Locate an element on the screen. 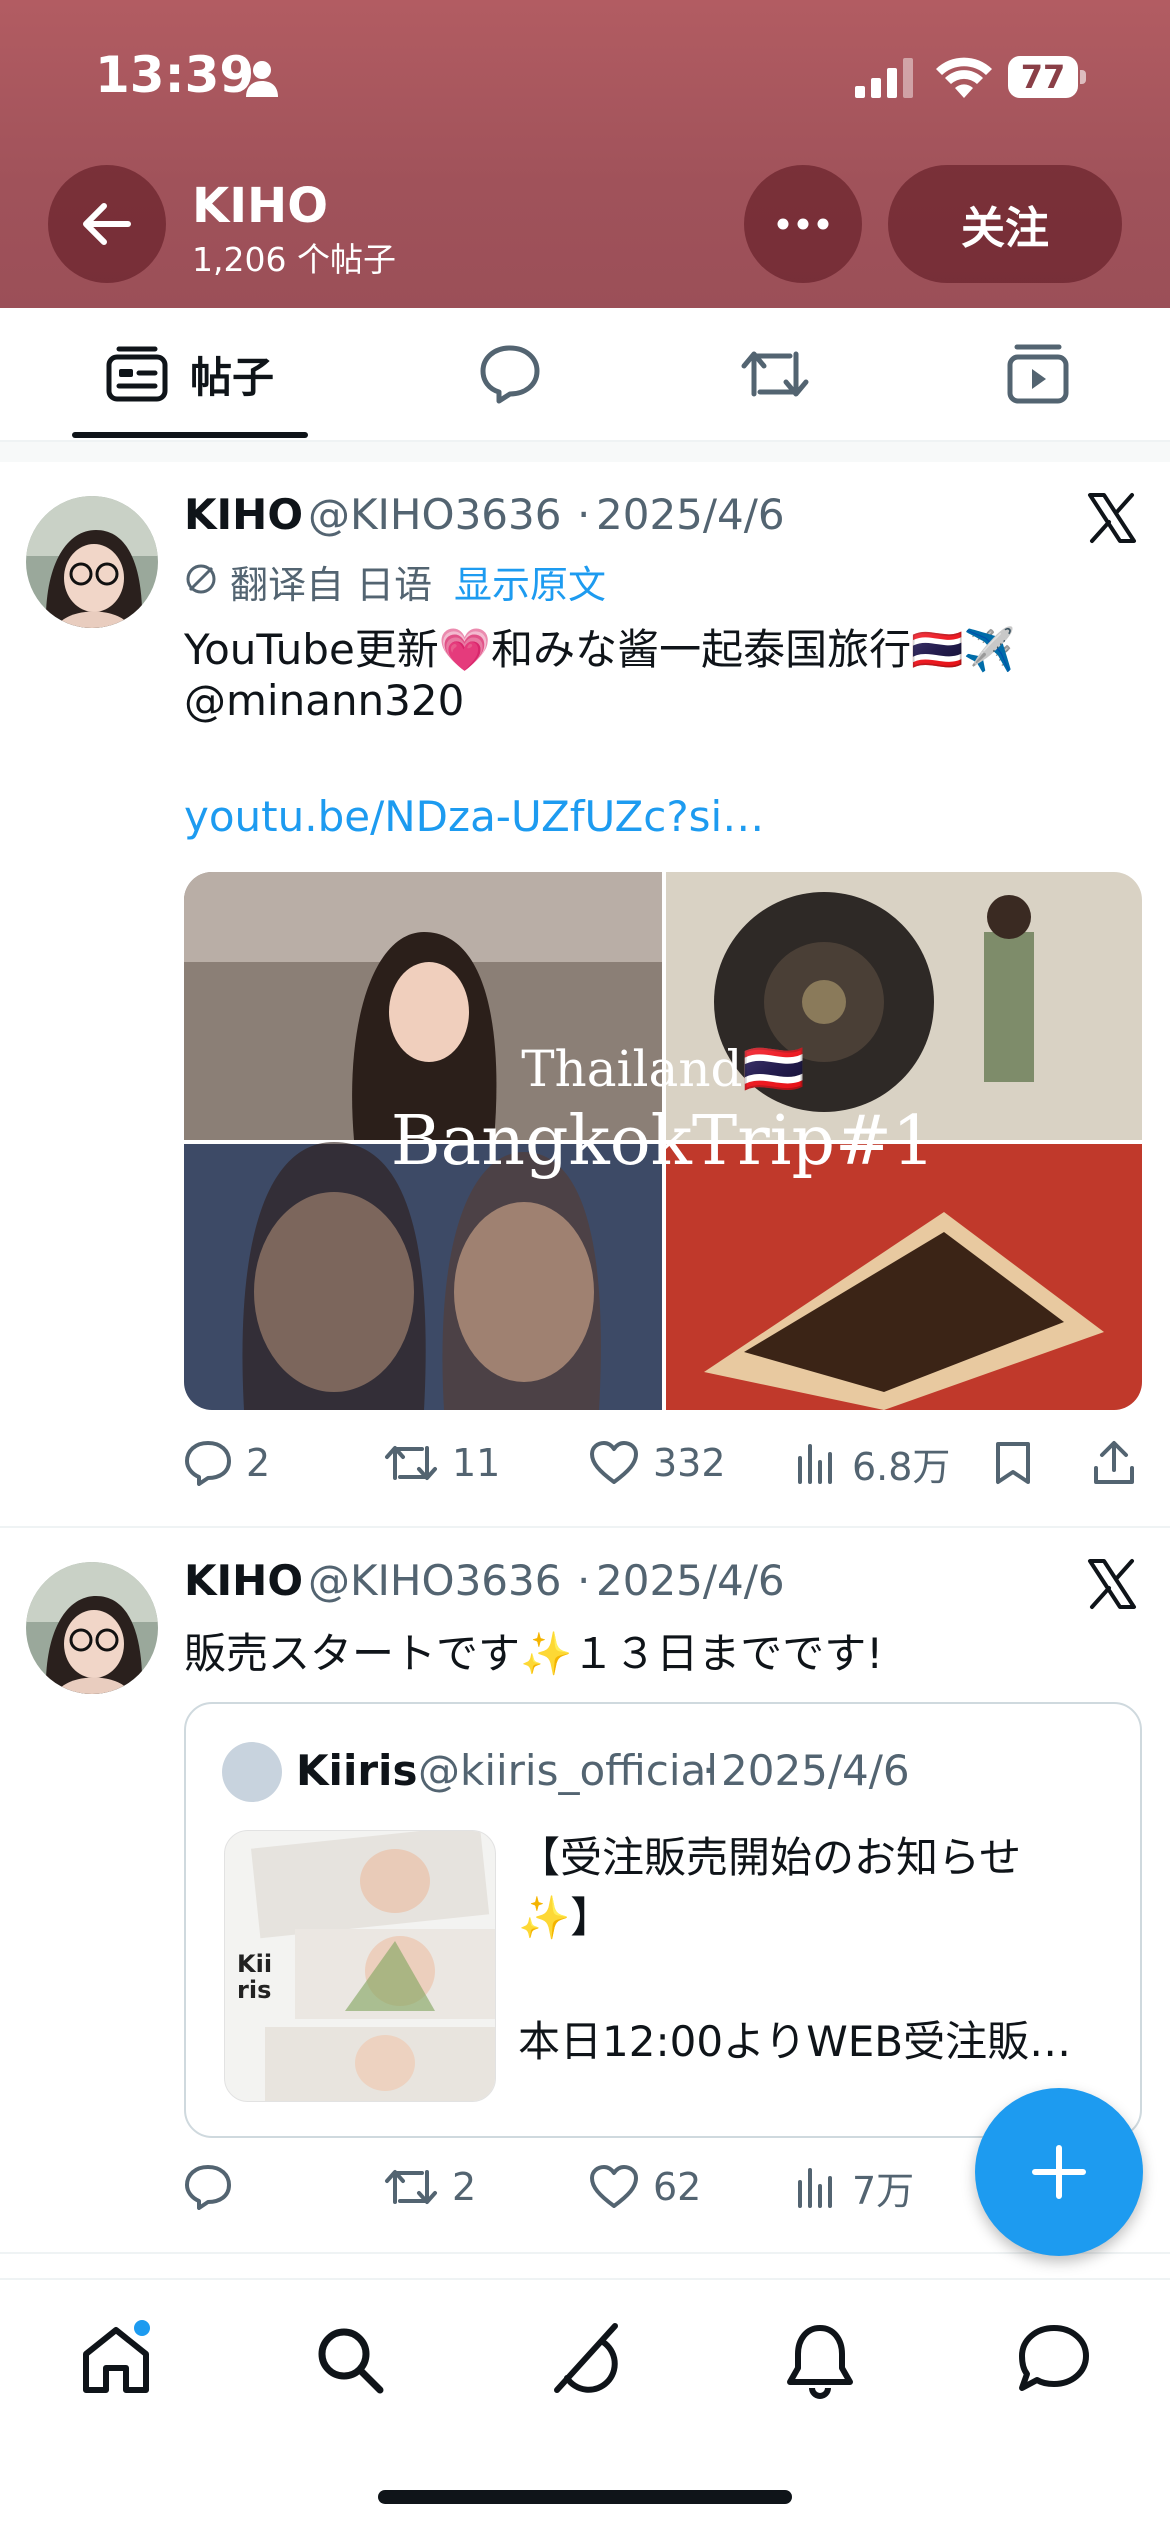 The height and width of the screenshot is (2534, 1170). active-tab-indicator is located at coordinates (190, 435).